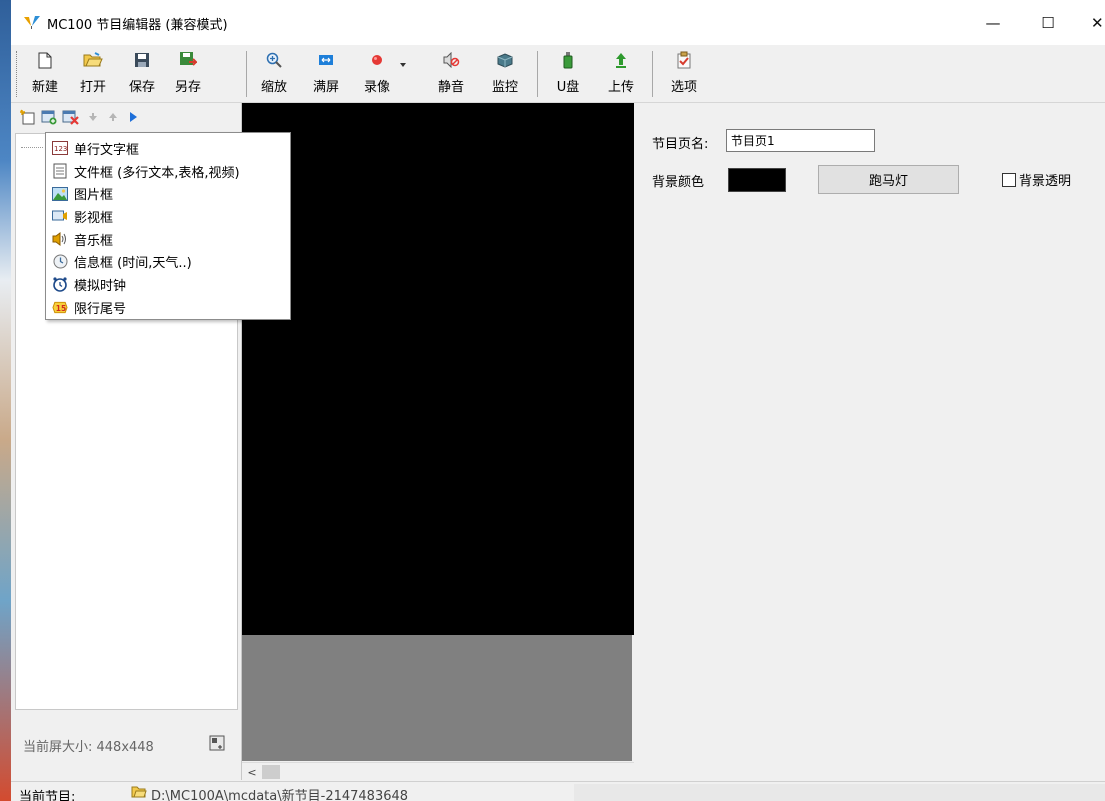  I want to click on maximize-icon: ☐, so click(1048, 23).